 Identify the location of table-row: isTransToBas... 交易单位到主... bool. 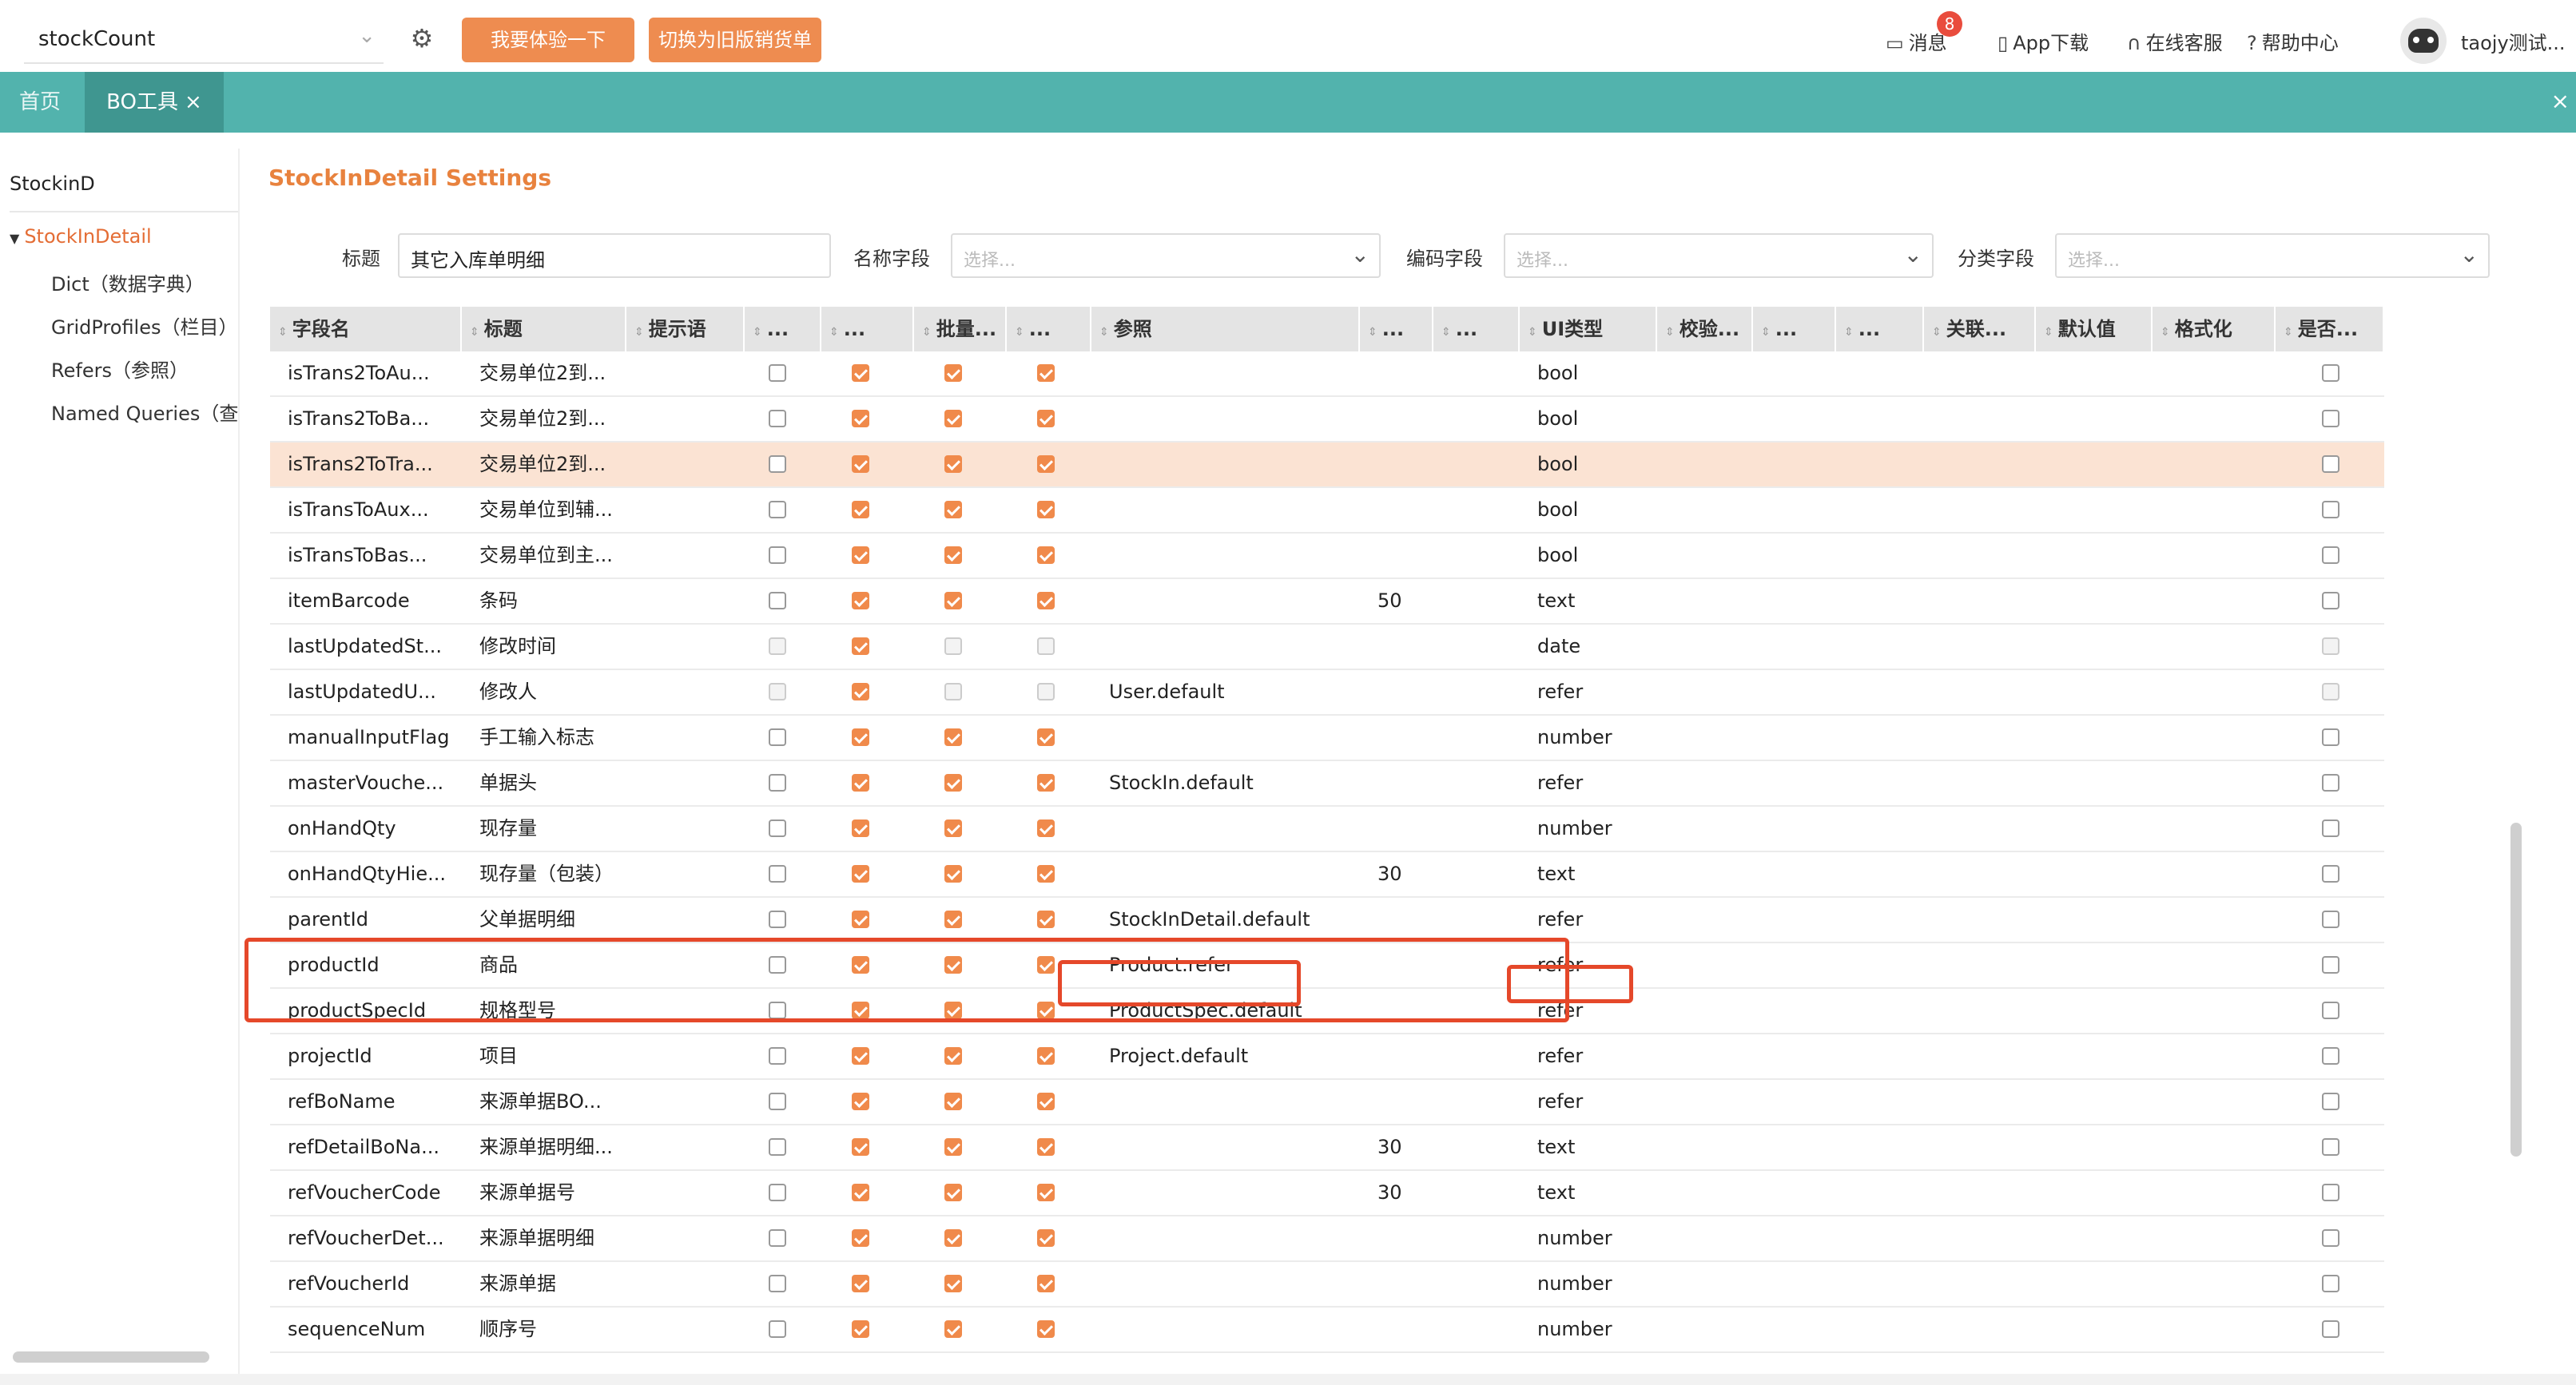
(1327, 556).